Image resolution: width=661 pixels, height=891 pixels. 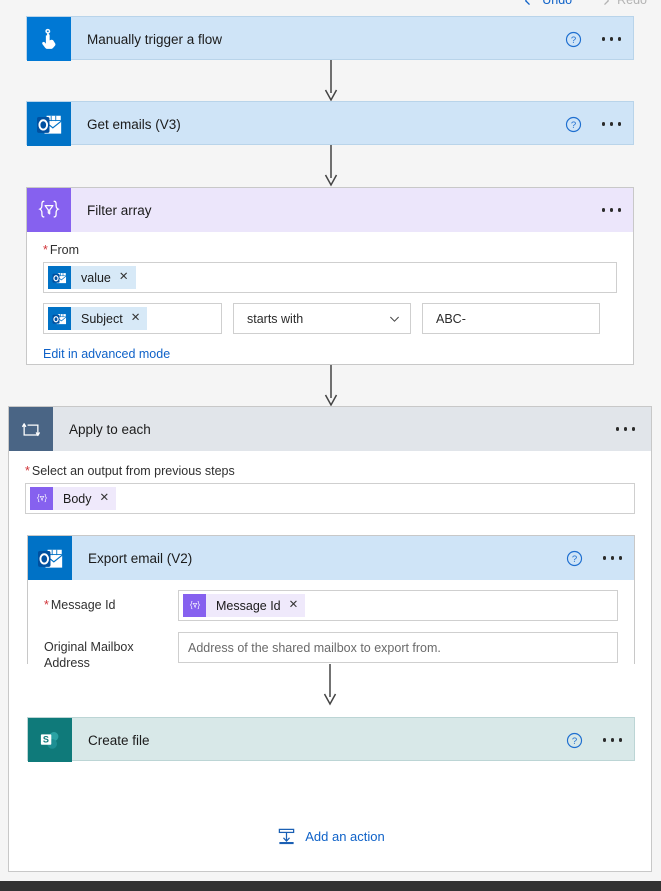 I want to click on card-header: Get emails (V3) ?, so click(x=330, y=124).